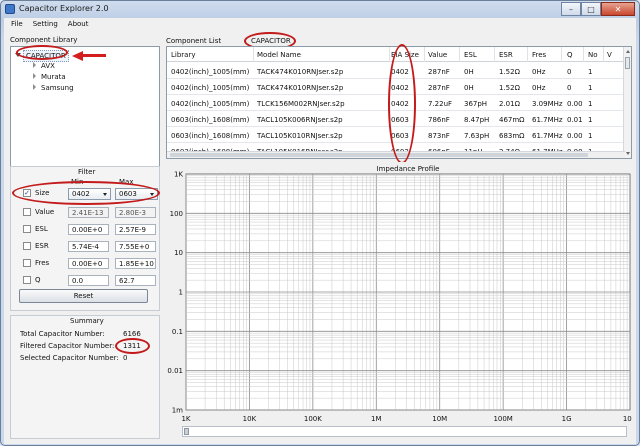 Image resolution: width=640 pixels, height=446 pixels. What do you see at coordinates (439, 136) in the screenshot?
I see `cell-value: 873nF` at bounding box center [439, 136].